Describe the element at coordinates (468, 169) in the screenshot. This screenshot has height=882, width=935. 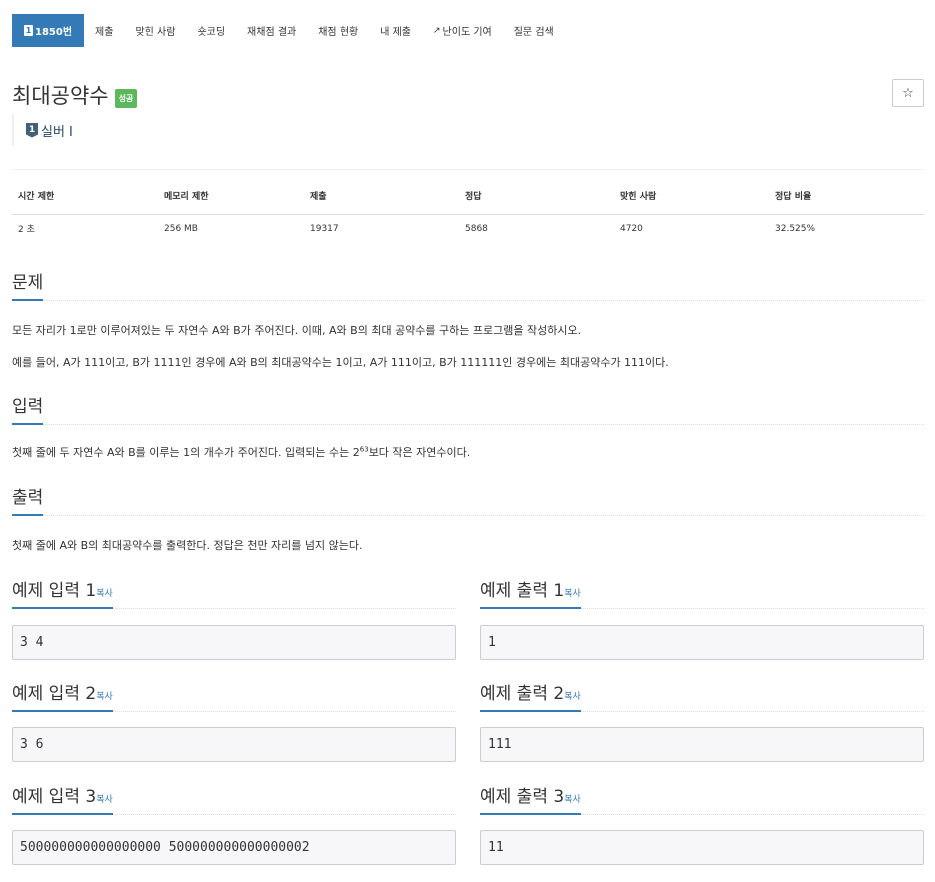
I see `divider` at that location.